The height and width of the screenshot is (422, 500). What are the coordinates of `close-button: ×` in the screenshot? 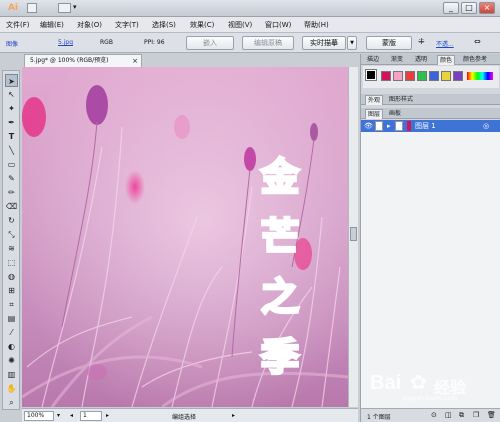 It's located at (487, 8).